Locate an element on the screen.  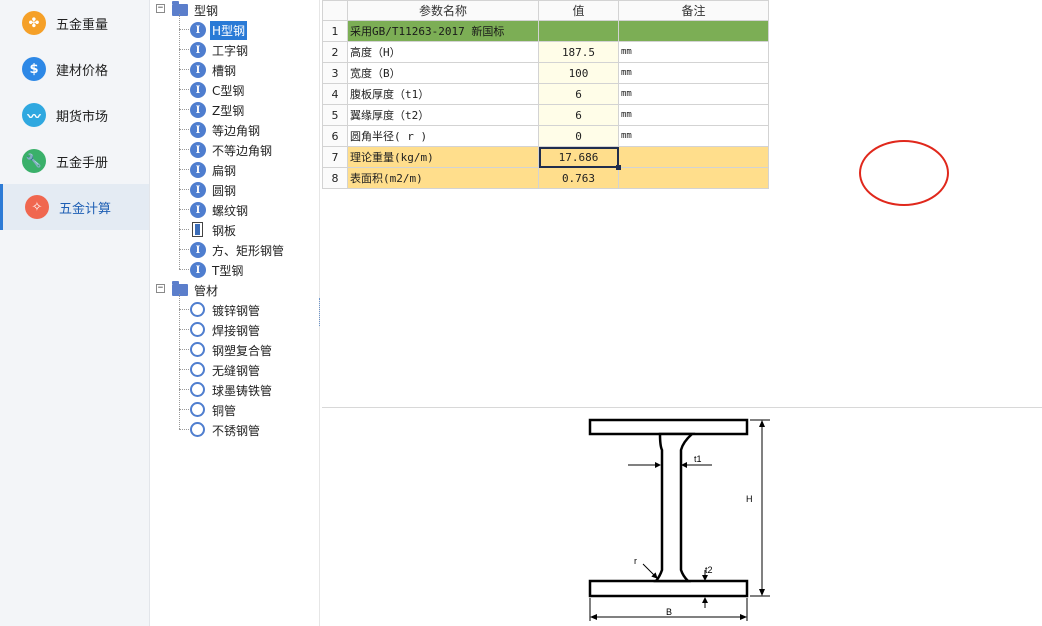
table-row: 5 翼缘厚度（t2） 6 mm is located at coordinates (545, 115).